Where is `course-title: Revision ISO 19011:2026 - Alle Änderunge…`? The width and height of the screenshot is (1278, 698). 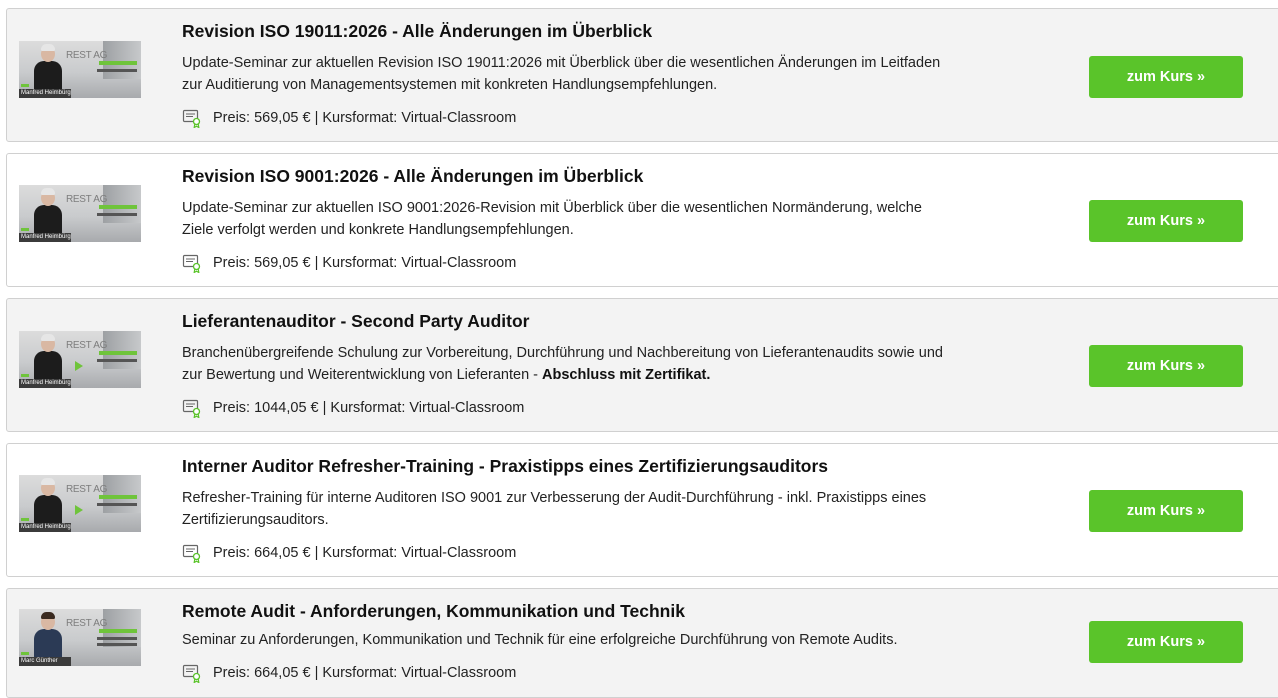
course-title: Revision ISO 19011:2026 - Alle Änderunge… is located at coordinates (417, 31).